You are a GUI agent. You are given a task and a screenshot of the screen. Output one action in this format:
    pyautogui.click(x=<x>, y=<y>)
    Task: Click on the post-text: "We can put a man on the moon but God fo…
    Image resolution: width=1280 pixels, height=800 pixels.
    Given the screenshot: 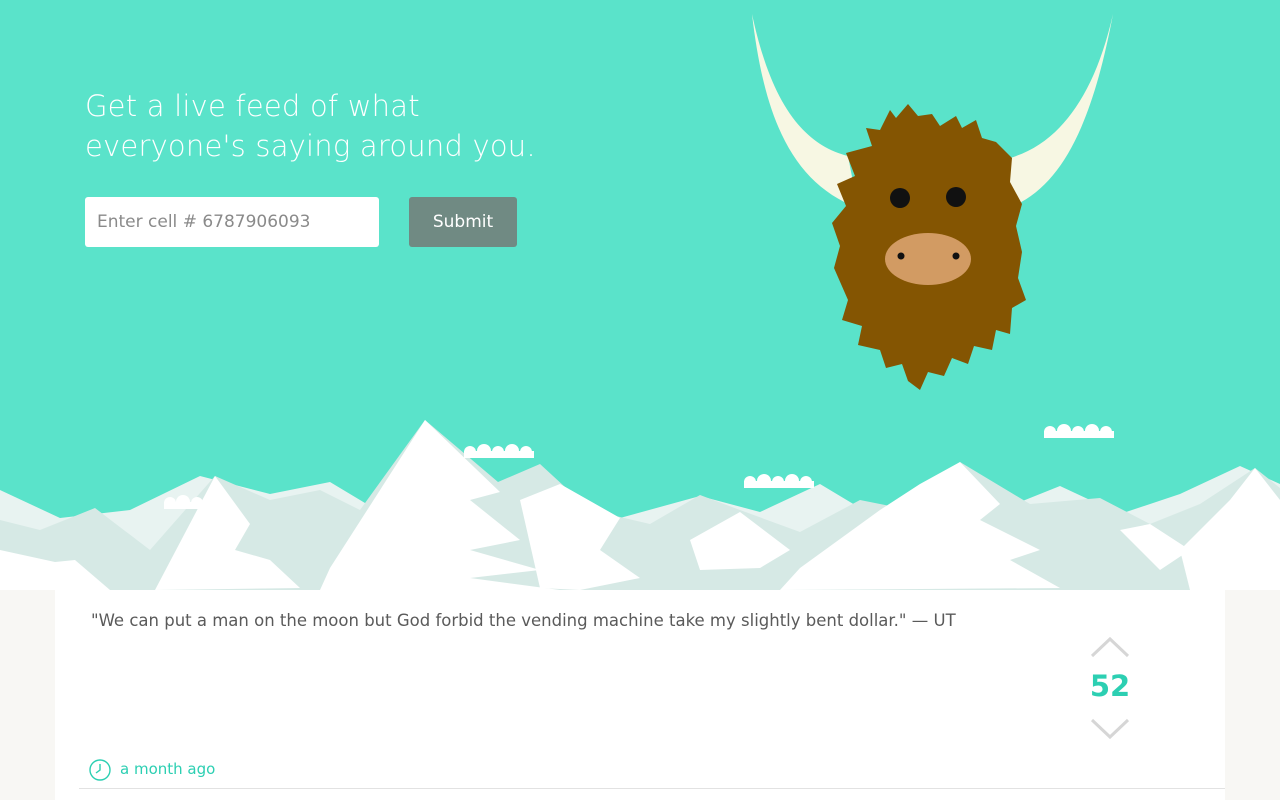 What is the action you would take?
    pyautogui.click(x=523, y=620)
    